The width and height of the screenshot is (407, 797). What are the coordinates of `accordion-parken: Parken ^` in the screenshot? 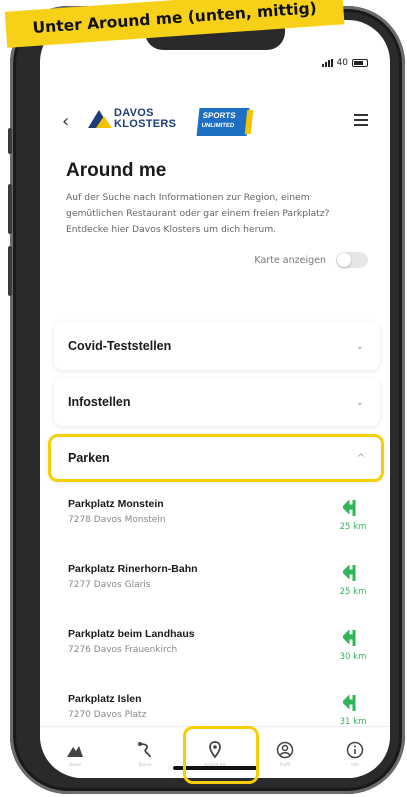 It's located at (216, 458).